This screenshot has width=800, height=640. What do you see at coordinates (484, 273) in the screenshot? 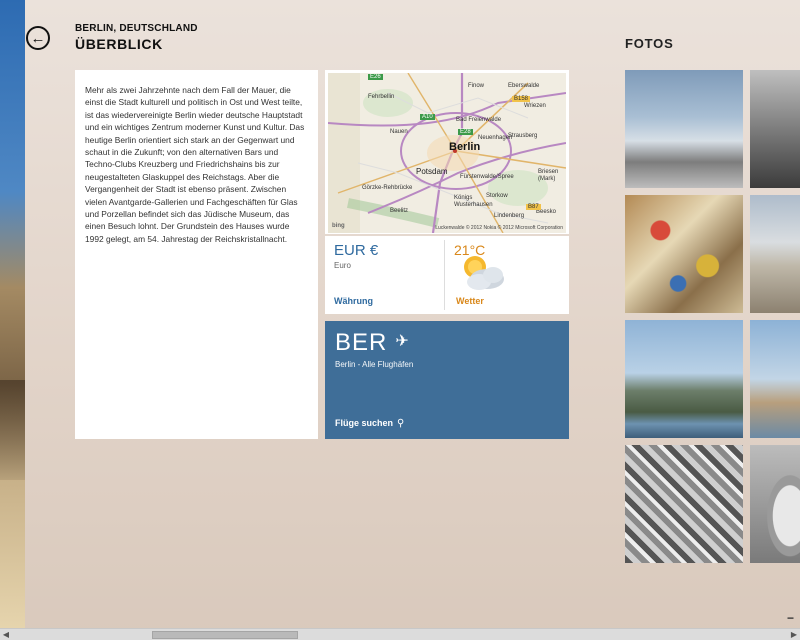
I see `partly-cloudy-icon` at bounding box center [484, 273].